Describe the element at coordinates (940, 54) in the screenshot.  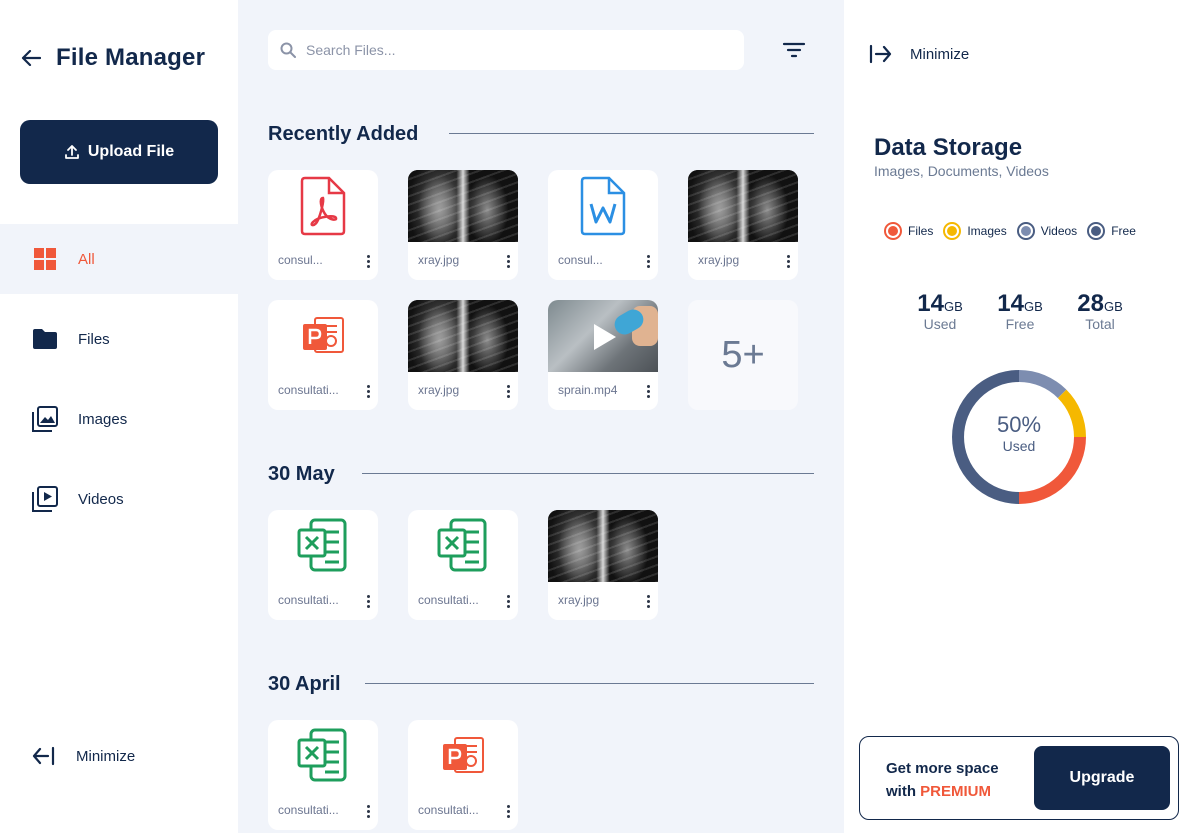
I see `panel-minimize-label: Minimize` at that location.